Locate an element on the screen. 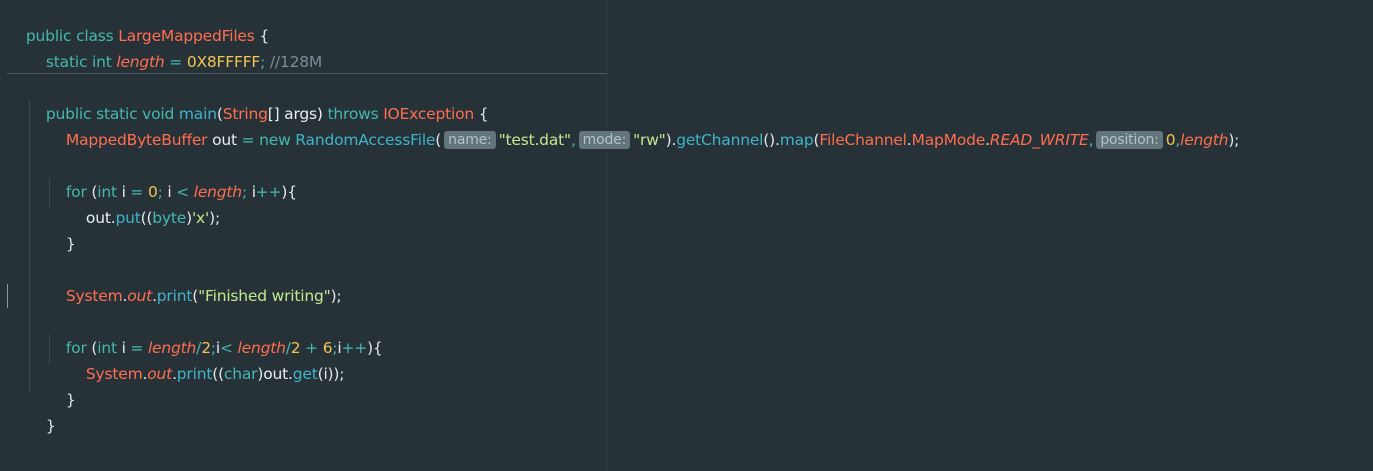  code-line-2: static int length = 0X8FFFFF; //128M is located at coordinates (174, 47).